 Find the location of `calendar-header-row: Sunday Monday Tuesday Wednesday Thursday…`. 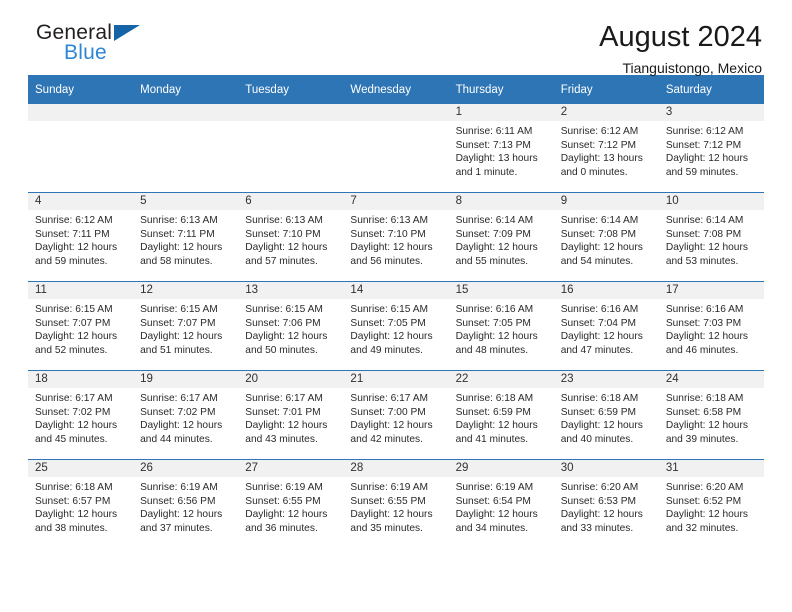

calendar-header-row: Sunday Monday Tuesday Wednesday Thursday… is located at coordinates (396, 89).